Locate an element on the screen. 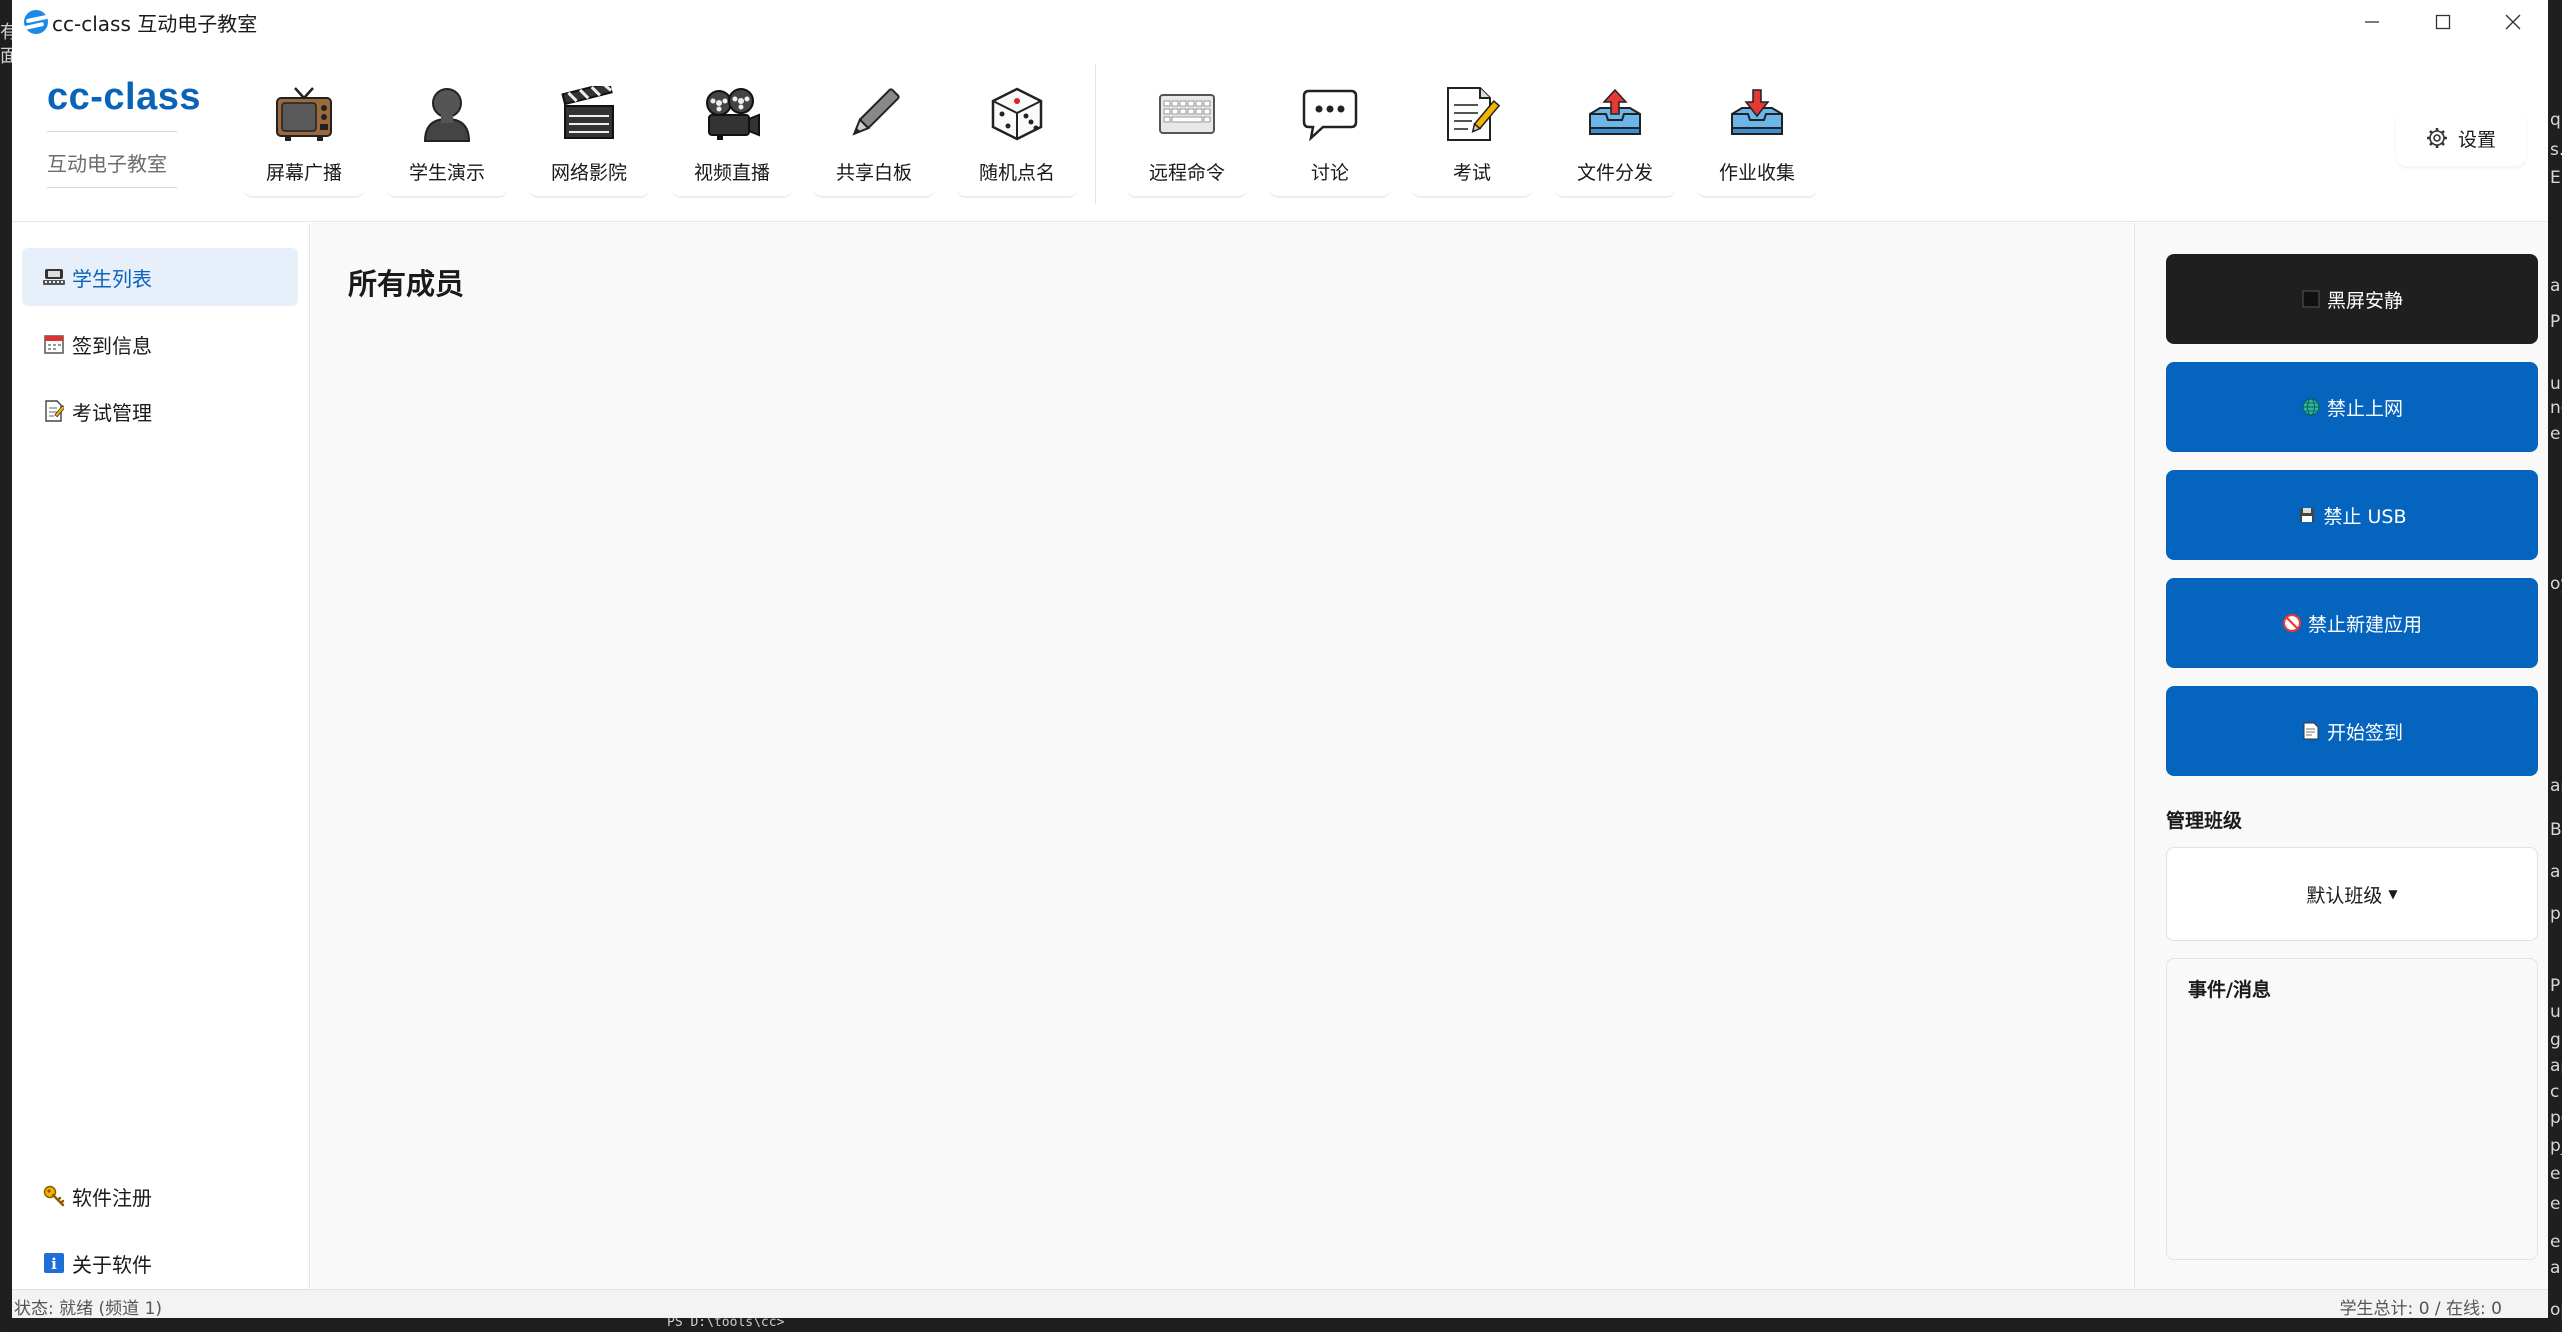 Image resolution: width=2562 pixels, height=1332 pixels. tv-icon is located at coordinates (304, 114).